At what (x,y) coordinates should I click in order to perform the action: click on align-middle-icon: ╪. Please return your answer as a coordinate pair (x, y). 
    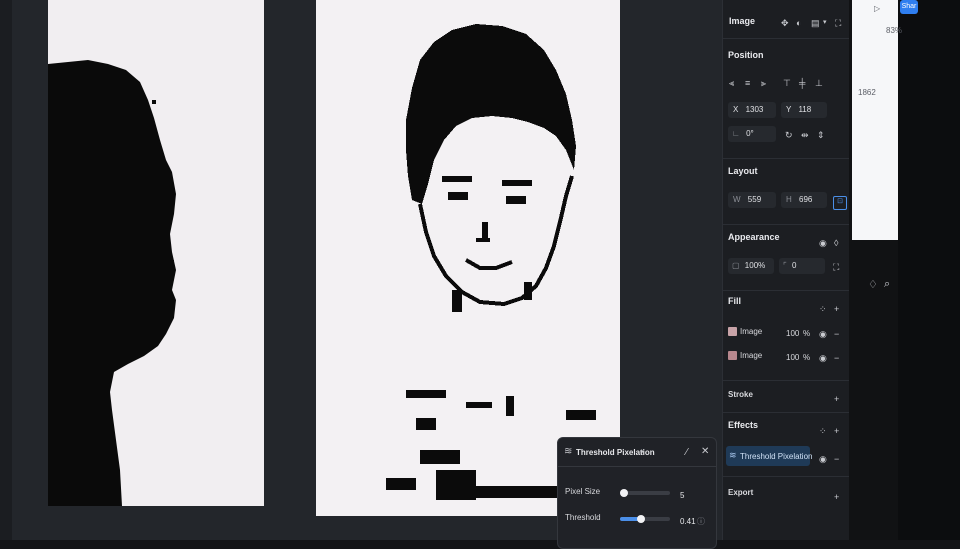
    Looking at the image, I should click on (802, 83).